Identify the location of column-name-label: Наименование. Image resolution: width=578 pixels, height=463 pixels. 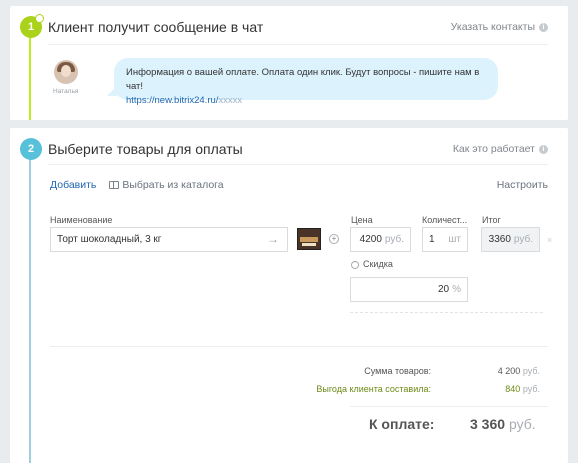
(81, 220).